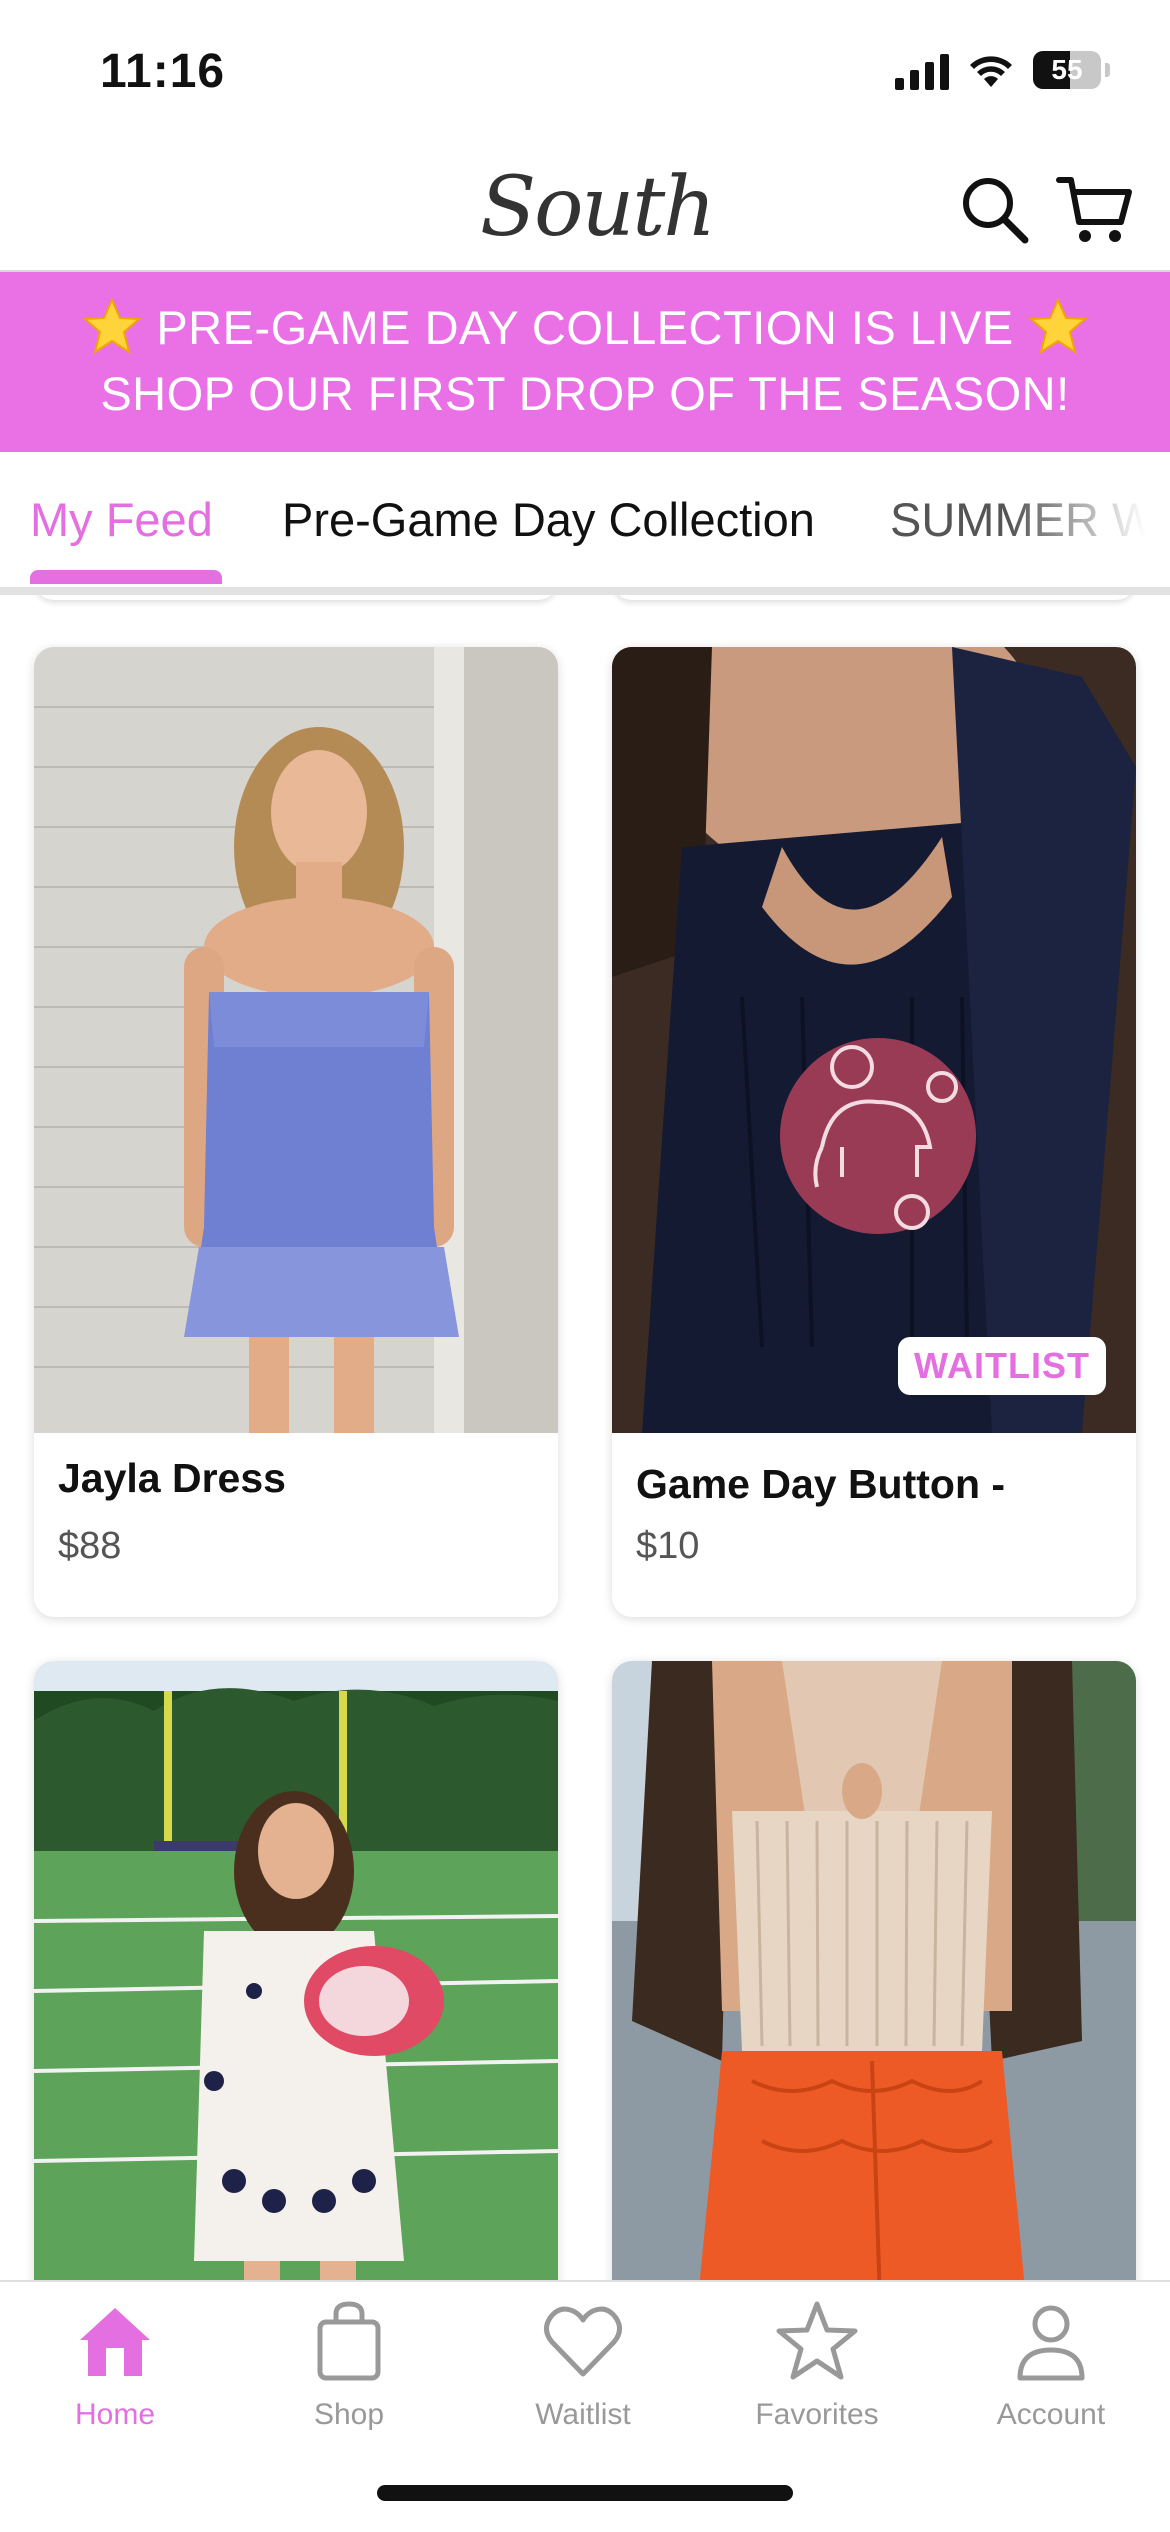 This screenshot has width=1170, height=2532. I want to click on status-time: 11:16, so click(163, 71).